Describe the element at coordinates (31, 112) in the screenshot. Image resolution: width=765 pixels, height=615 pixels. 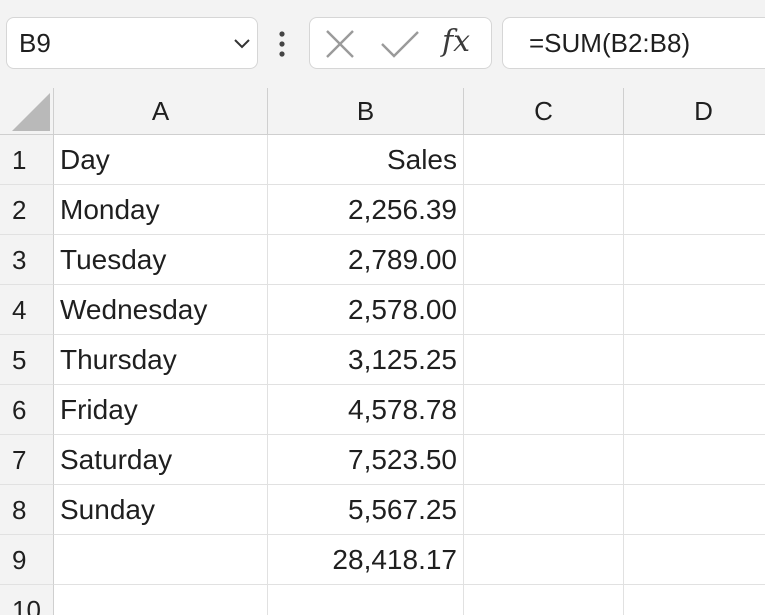
I see `select-all-triangle-icon` at that location.